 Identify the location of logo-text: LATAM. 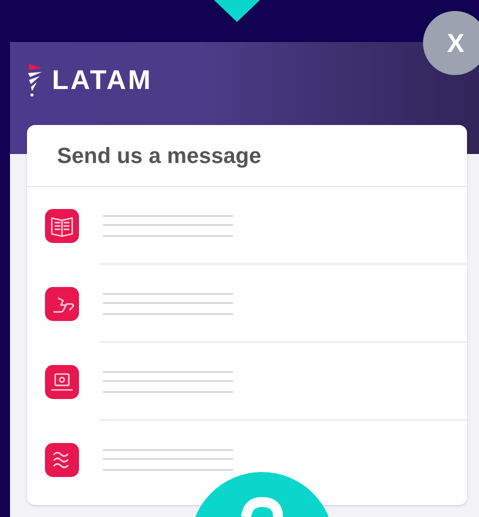
(102, 80).